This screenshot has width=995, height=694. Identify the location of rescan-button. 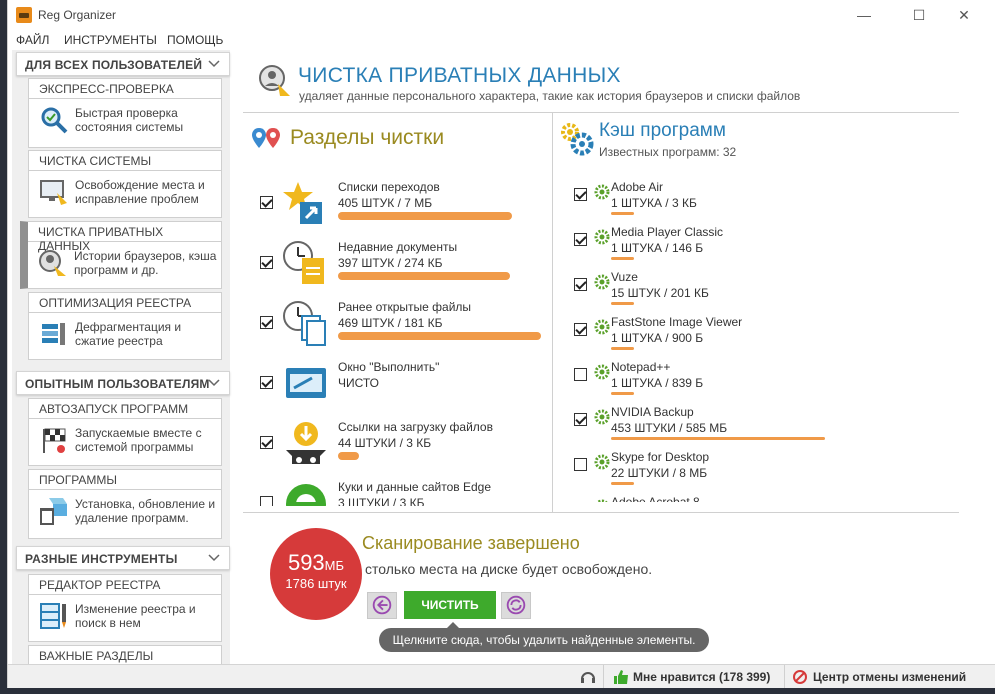
(516, 605).